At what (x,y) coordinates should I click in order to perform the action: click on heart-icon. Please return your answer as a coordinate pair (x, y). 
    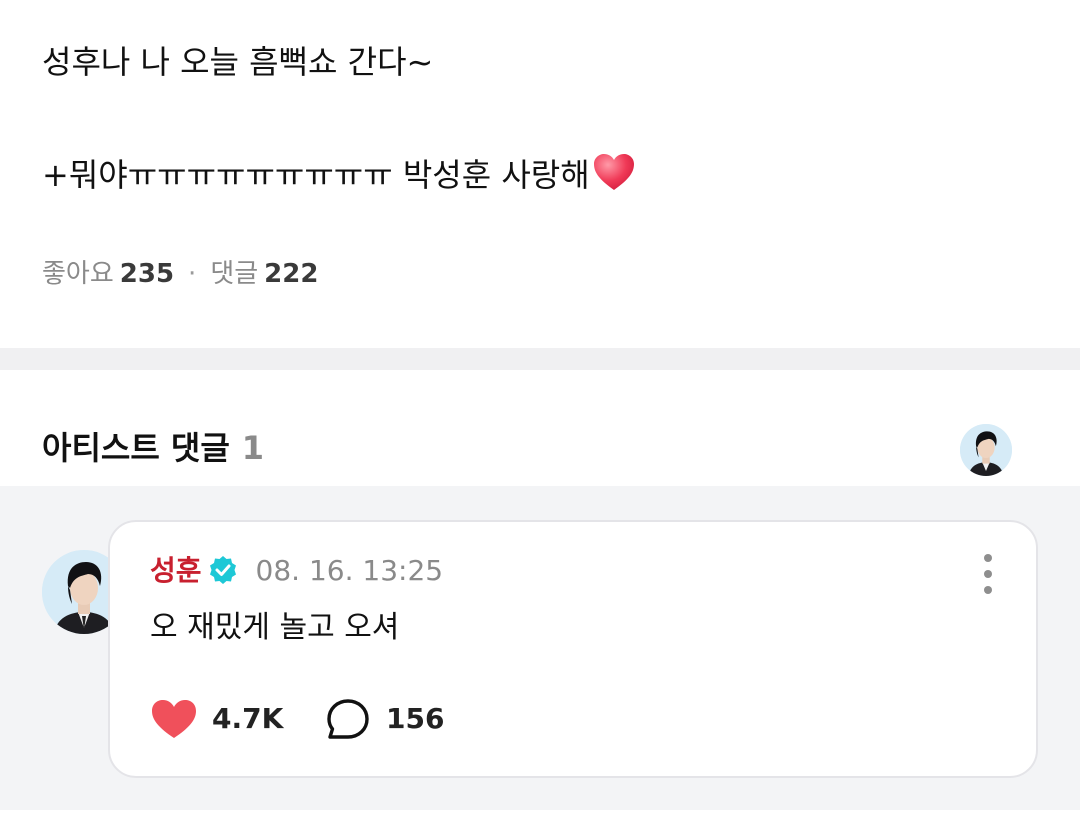
    Looking at the image, I should click on (174, 719).